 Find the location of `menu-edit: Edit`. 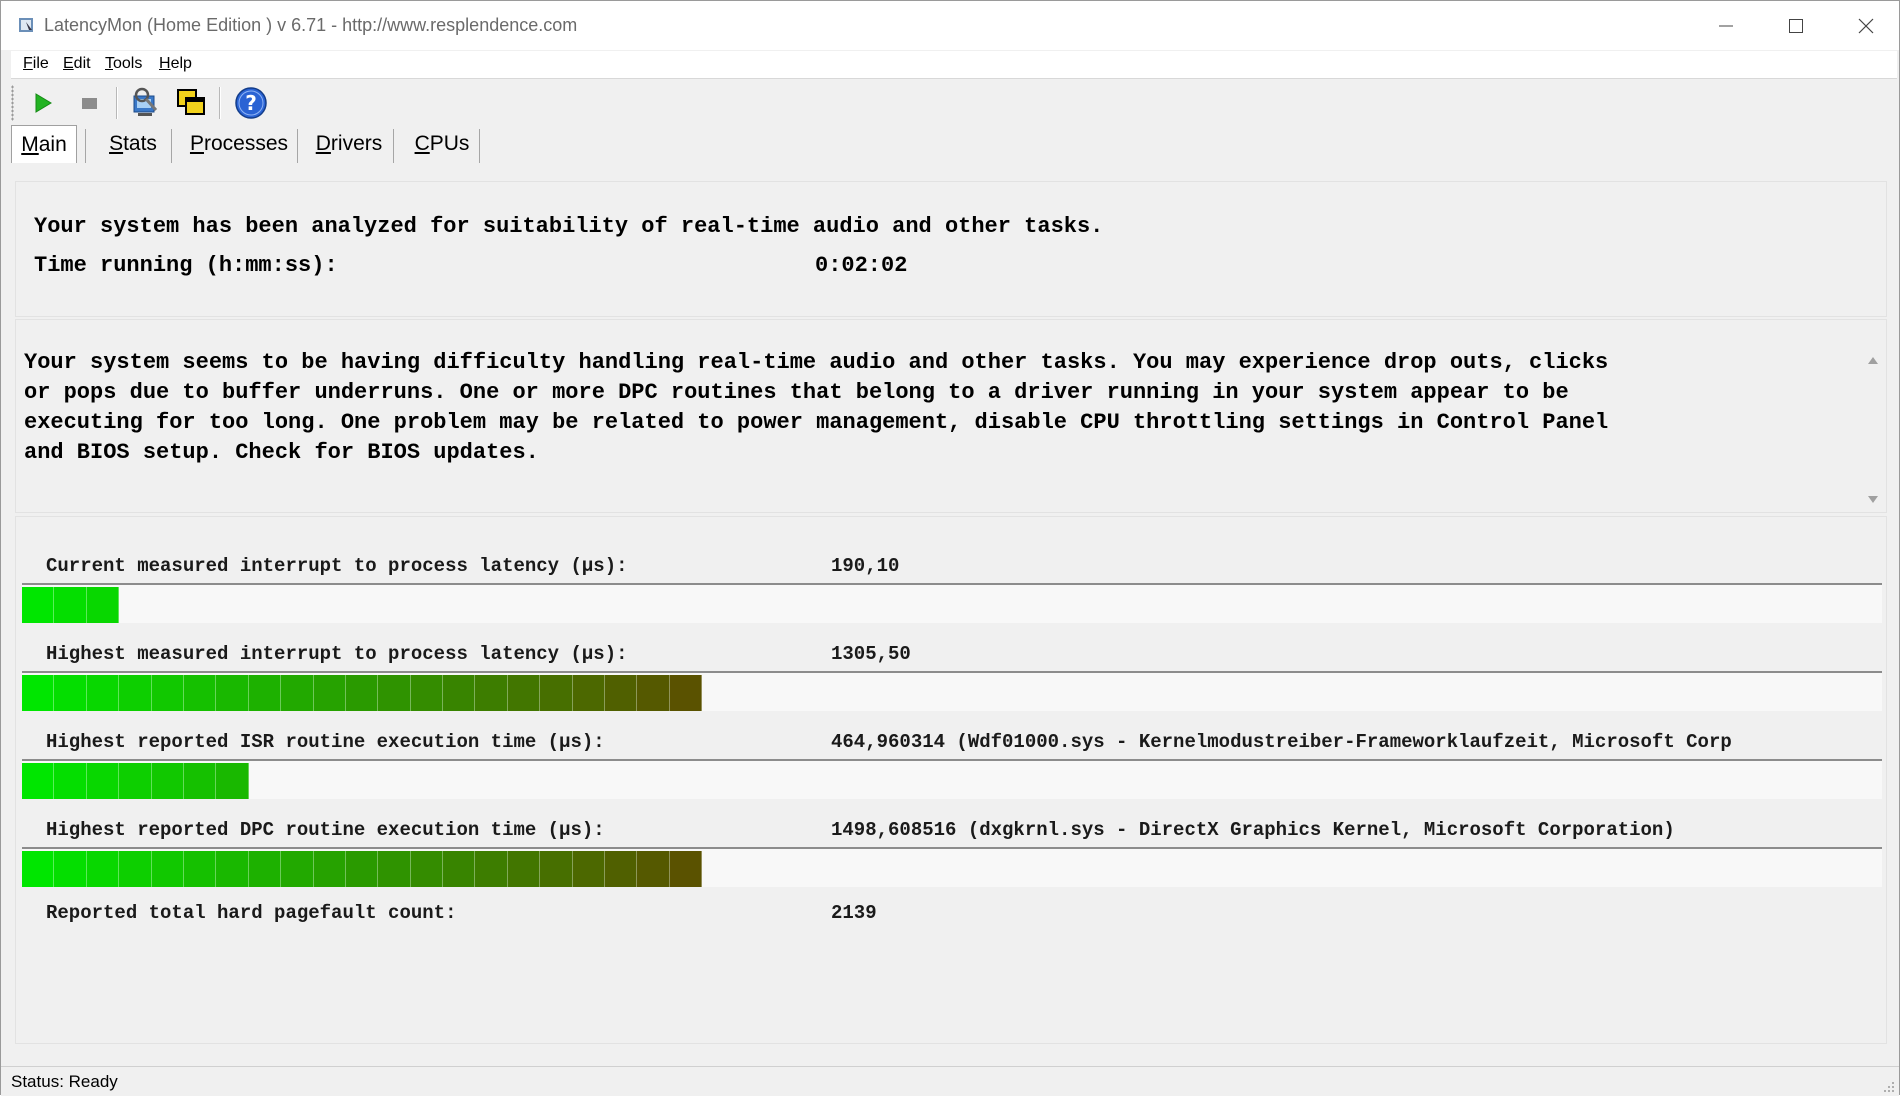

menu-edit: Edit is located at coordinates (77, 64).